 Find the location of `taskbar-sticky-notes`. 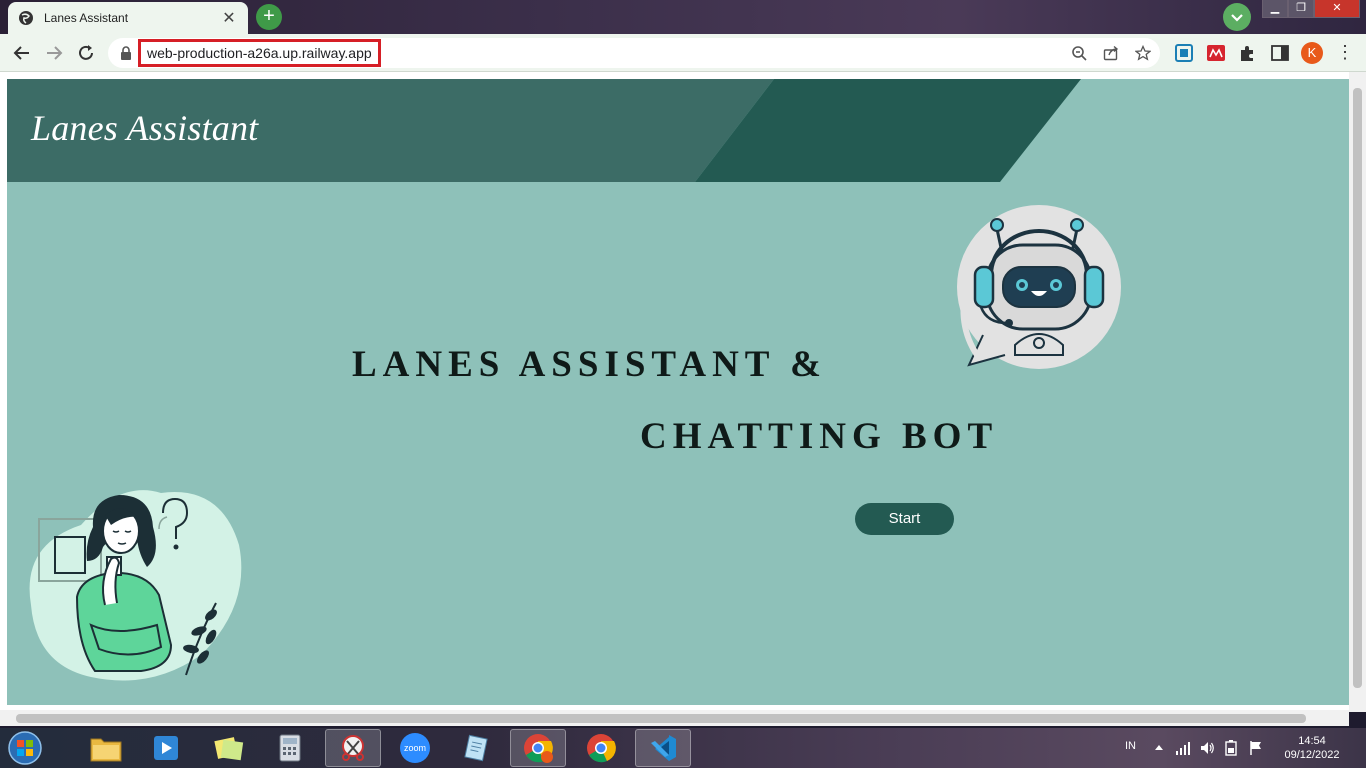

taskbar-sticky-notes is located at coordinates (228, 748).